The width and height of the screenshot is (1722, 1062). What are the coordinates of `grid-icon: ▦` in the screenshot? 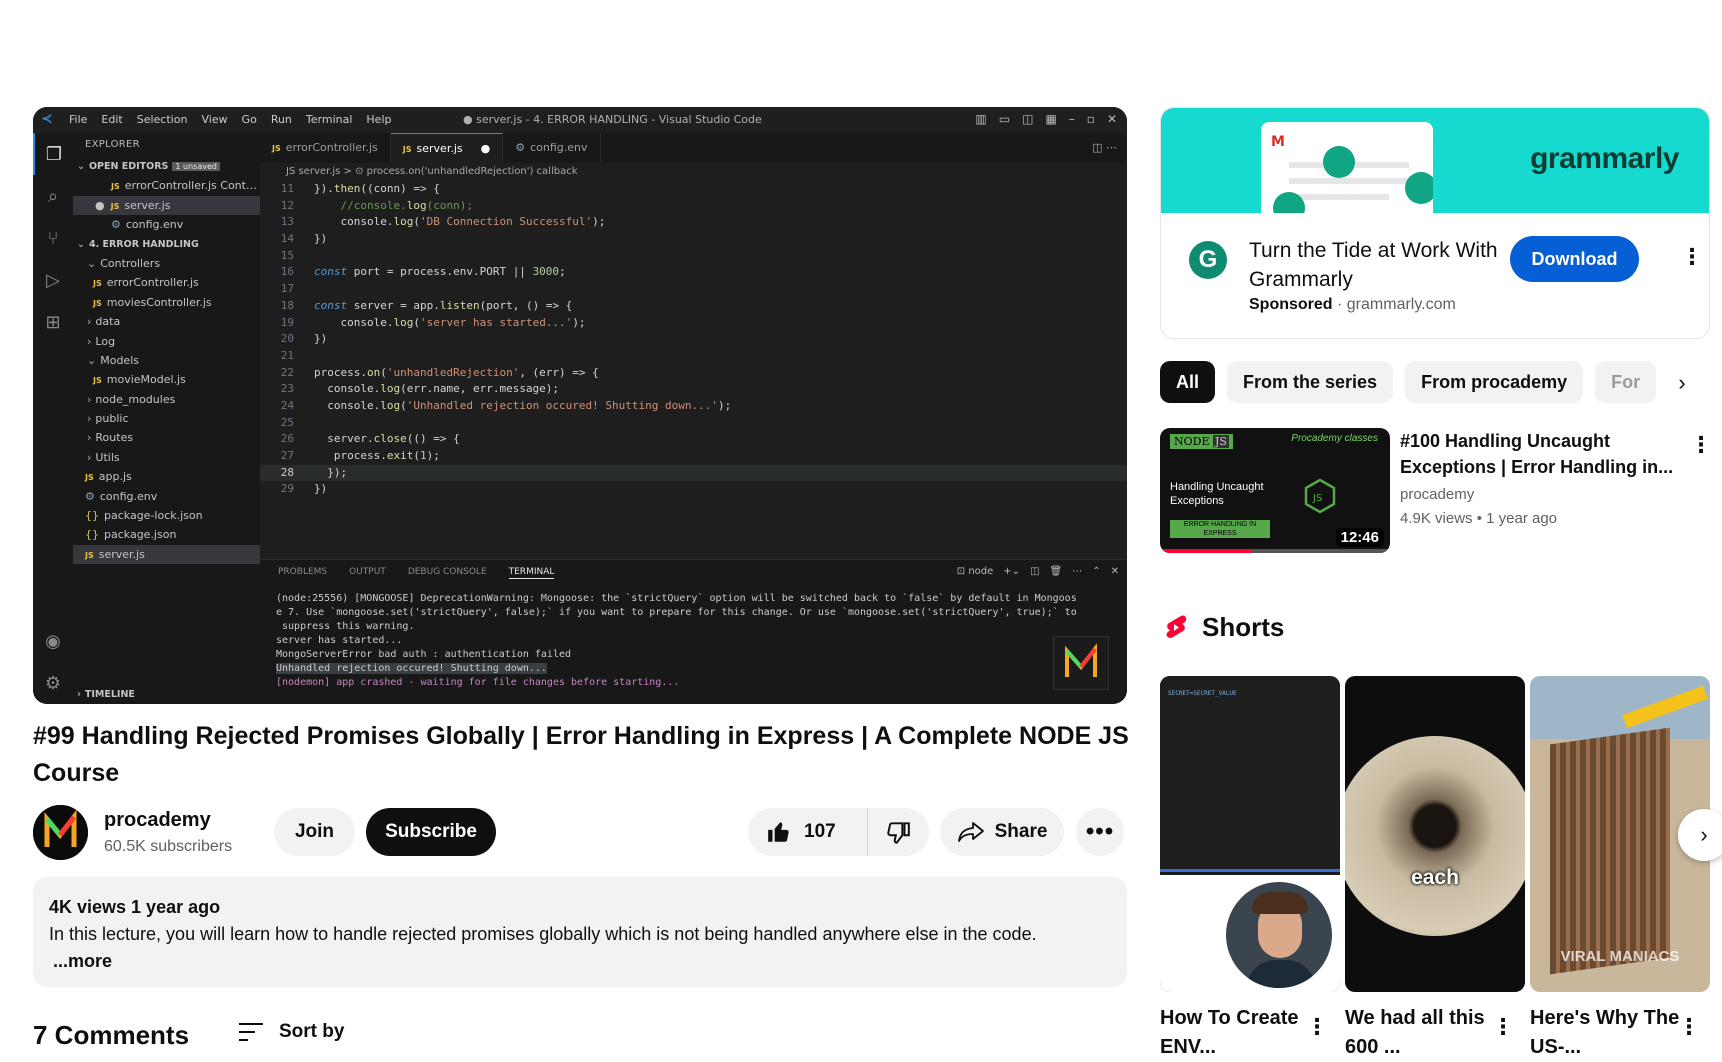 It's located at (1051, 119).